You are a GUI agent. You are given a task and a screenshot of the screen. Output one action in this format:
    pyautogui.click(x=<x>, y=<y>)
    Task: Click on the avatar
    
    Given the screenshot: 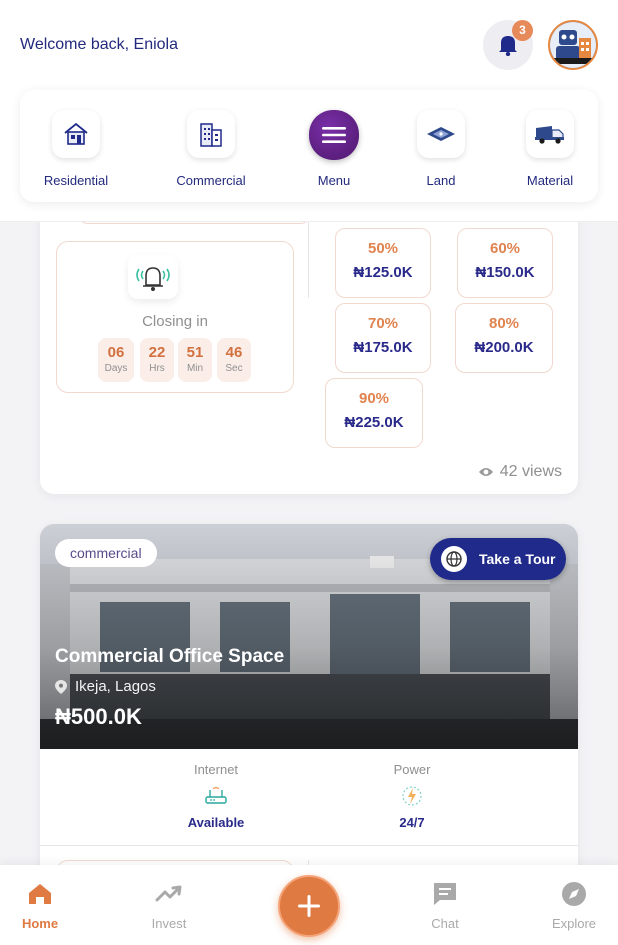 What is the action you would take?
    pyautogui.click(x=573, y=45)
    